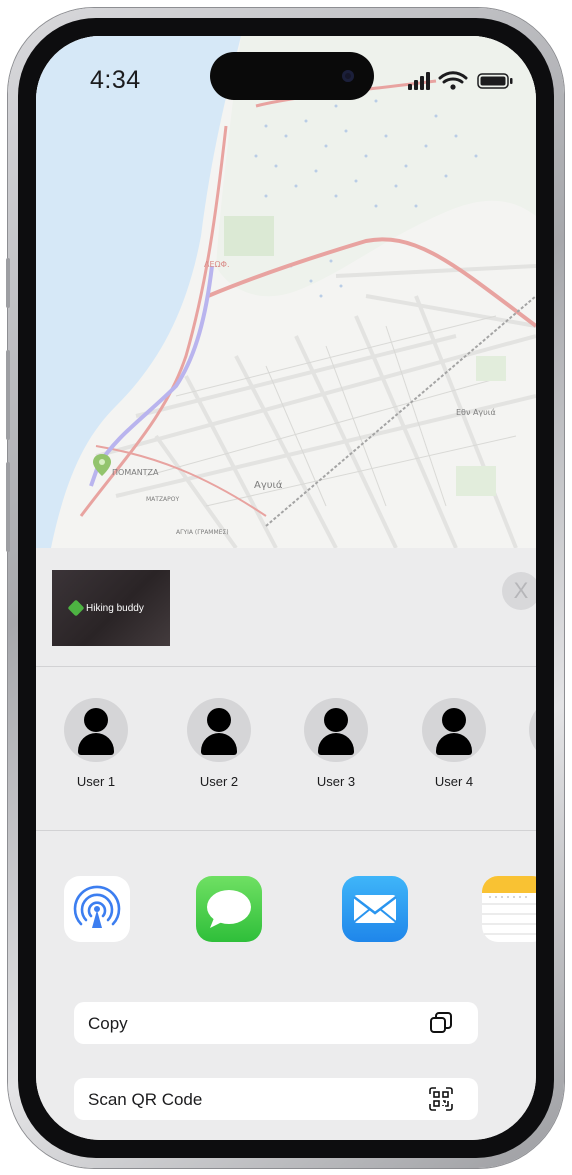 The image size is (572, 1175). What do you see at coordinates (229, 909) in the screenshot?
I see `messages-icon` at bounding box center [229, 909].